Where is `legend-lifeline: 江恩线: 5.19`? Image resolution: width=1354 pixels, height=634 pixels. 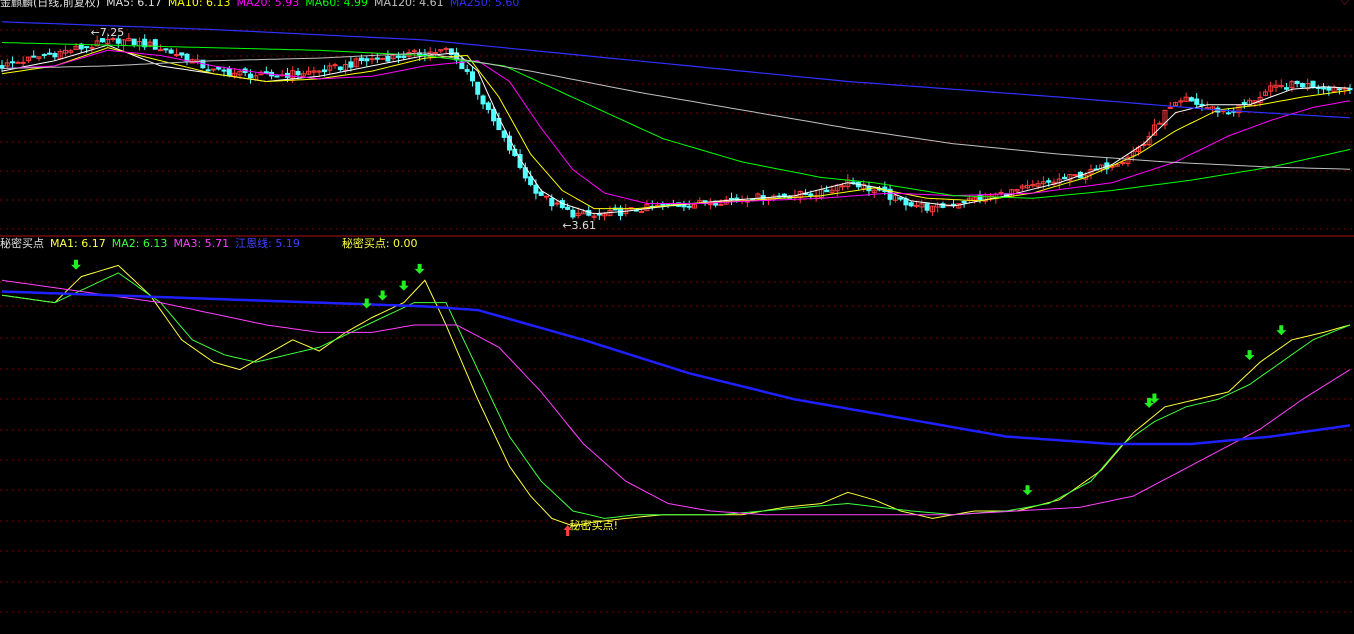 legend-lifeline: 江恩线: 5.19 is located at coordinates (267, 243).